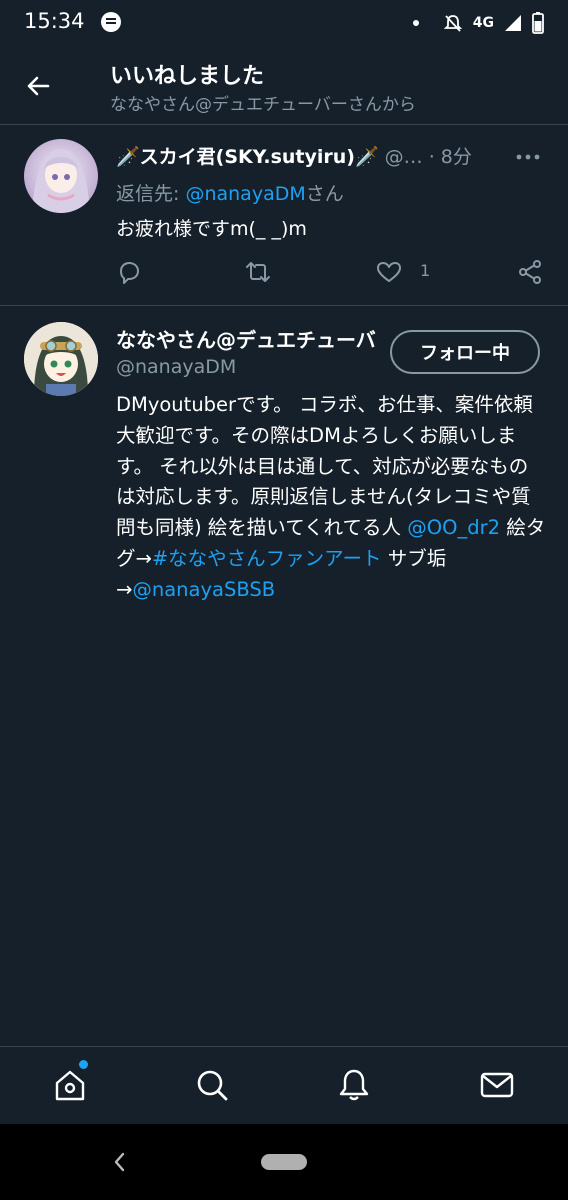 Image resolution: width=568 pixels, height=1200 pixels. Describe the element at coordinates (513, 23) in the screenshot. I see `signal-icon` at that location.